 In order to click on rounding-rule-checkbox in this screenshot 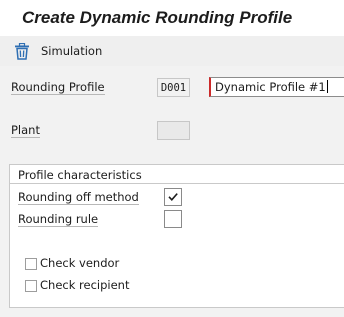, I will do `click(173, 219)`.